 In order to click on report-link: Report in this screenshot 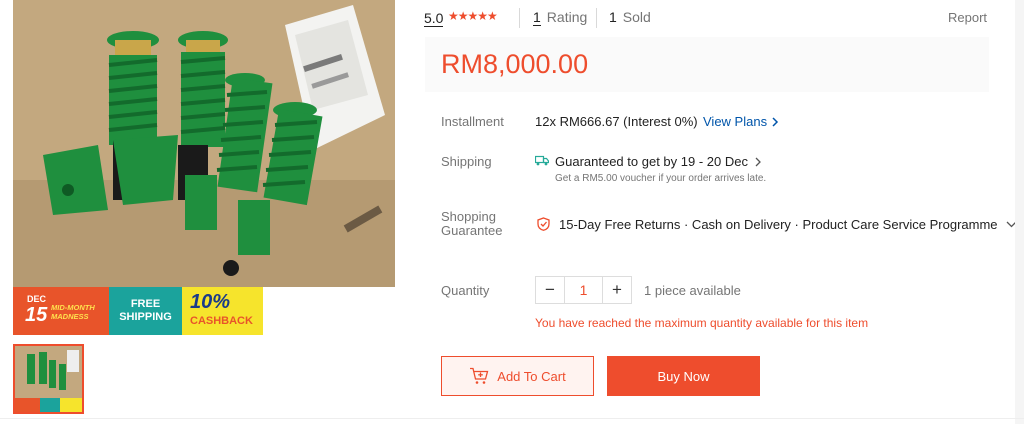, I will do `click(967, 17)`.